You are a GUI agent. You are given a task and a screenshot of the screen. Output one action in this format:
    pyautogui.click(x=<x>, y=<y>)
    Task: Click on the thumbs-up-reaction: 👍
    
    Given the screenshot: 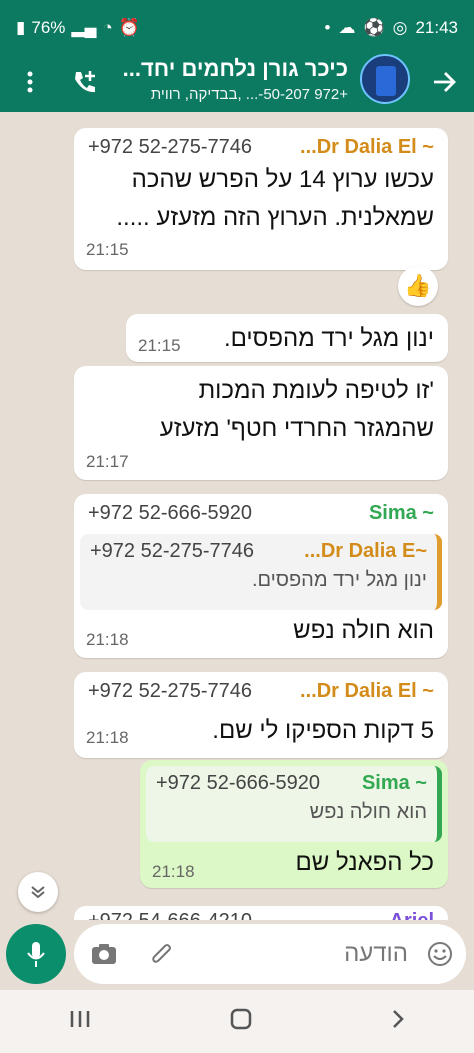 What is the action you would take?
    pyautogui.click(x=418, y=286)
    